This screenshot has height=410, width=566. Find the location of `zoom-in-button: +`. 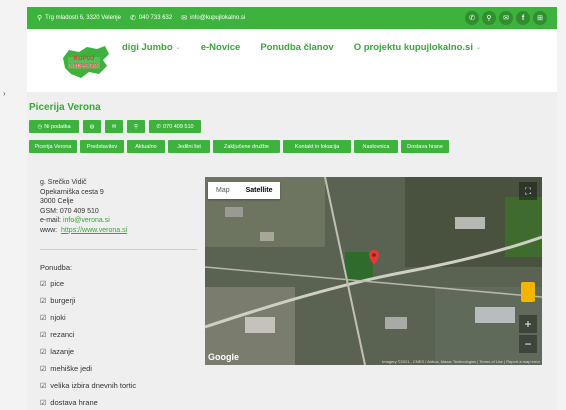

zoom-in-button: + is located at coordinates (528, 324).